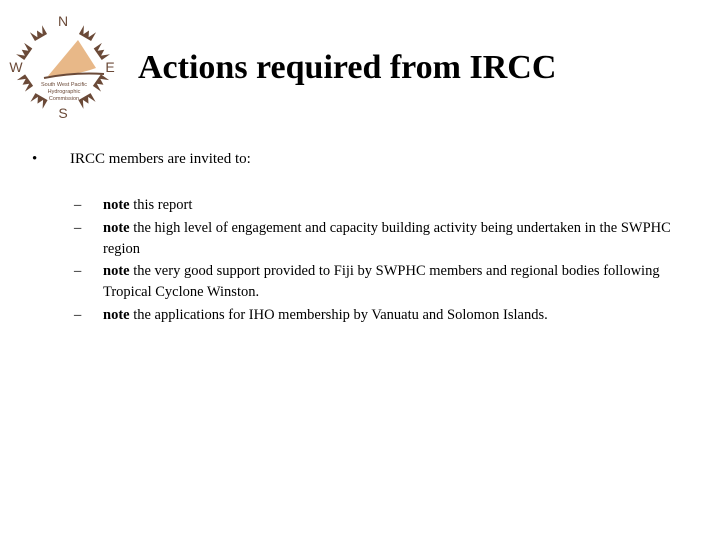 Image resolution: width=720 pixels, height=540 pixels. What do you see at coordinates (161, 205) in the screenshot?
I see `item-text: this report` at bounding box center [161, 205].